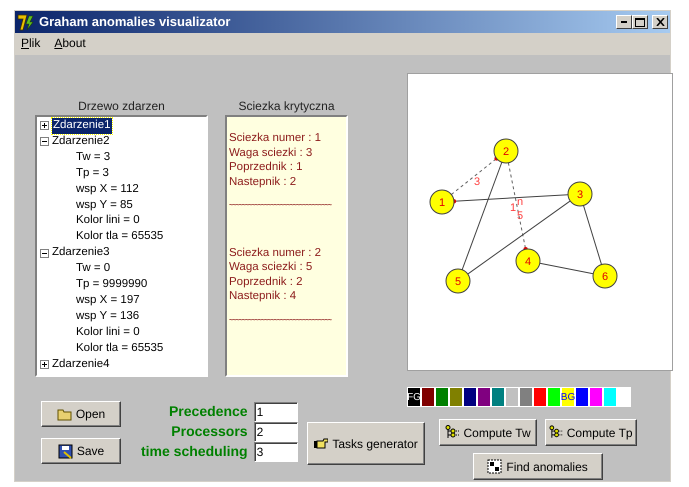  I want to click on close-icon, so click(660, 22).